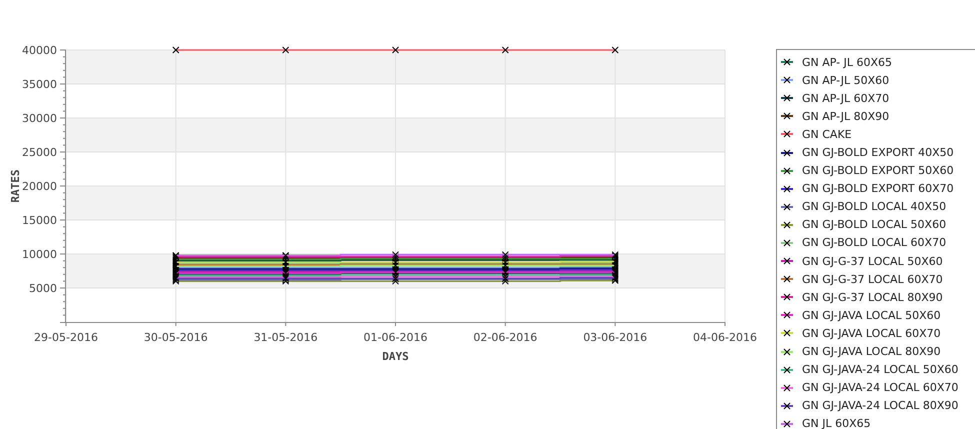  I want to click on legend-label: GN GJ-BOLD LOCAL 60X70, so click(874, 243).